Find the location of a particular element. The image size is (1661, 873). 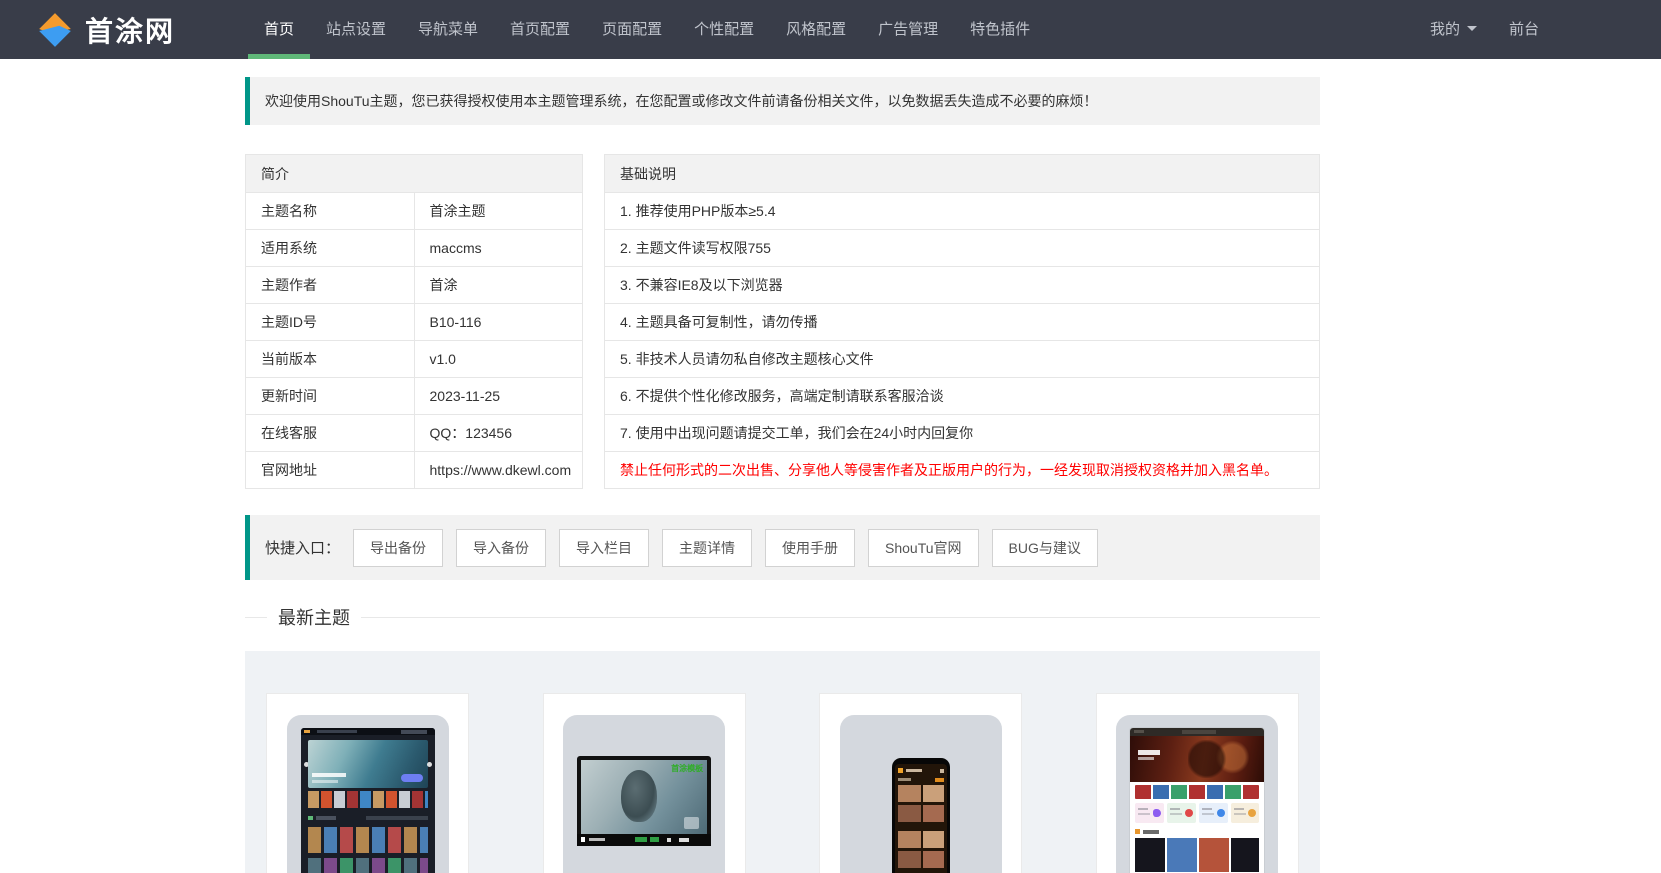

mock-phone-photo-grid is located at coordinates (920, 829).